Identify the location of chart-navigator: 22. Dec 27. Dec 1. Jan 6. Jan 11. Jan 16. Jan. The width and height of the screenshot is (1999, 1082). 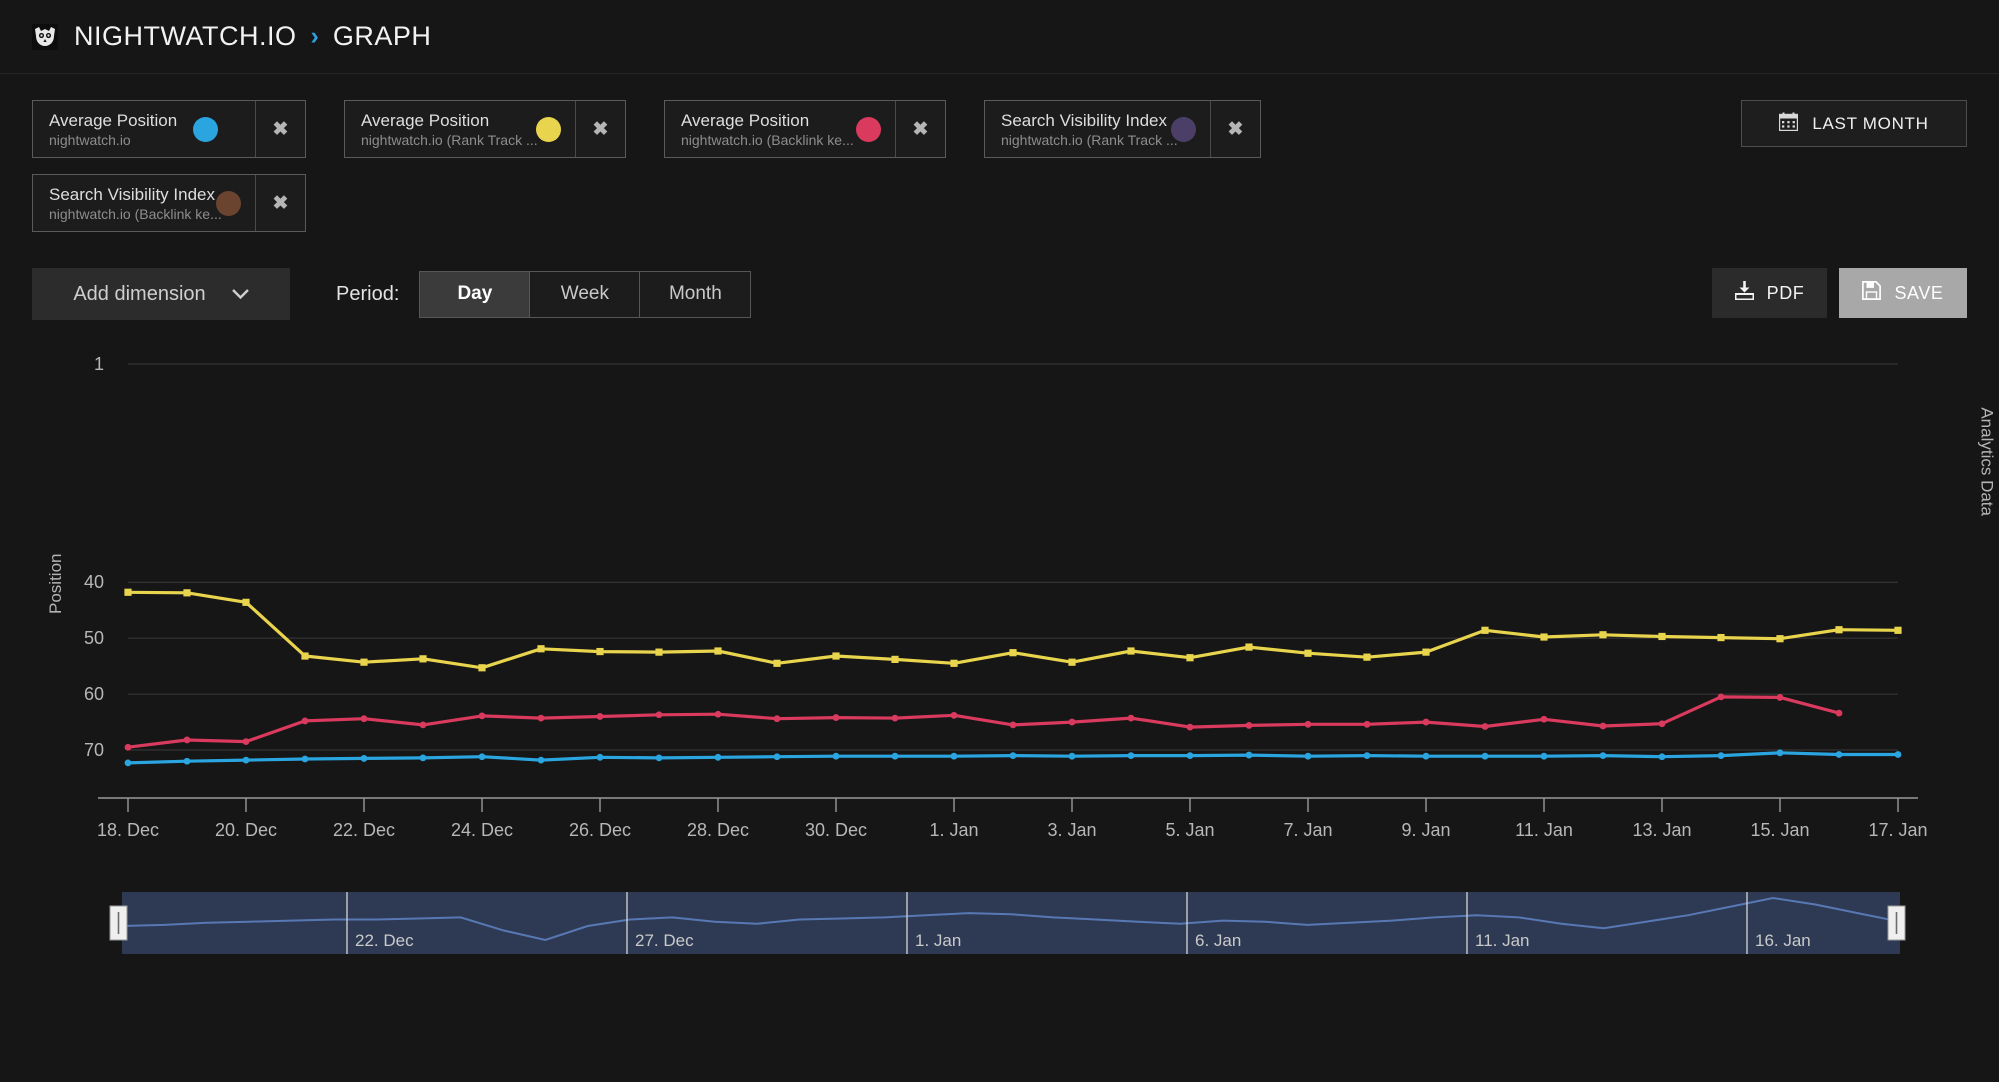
(999, 929).